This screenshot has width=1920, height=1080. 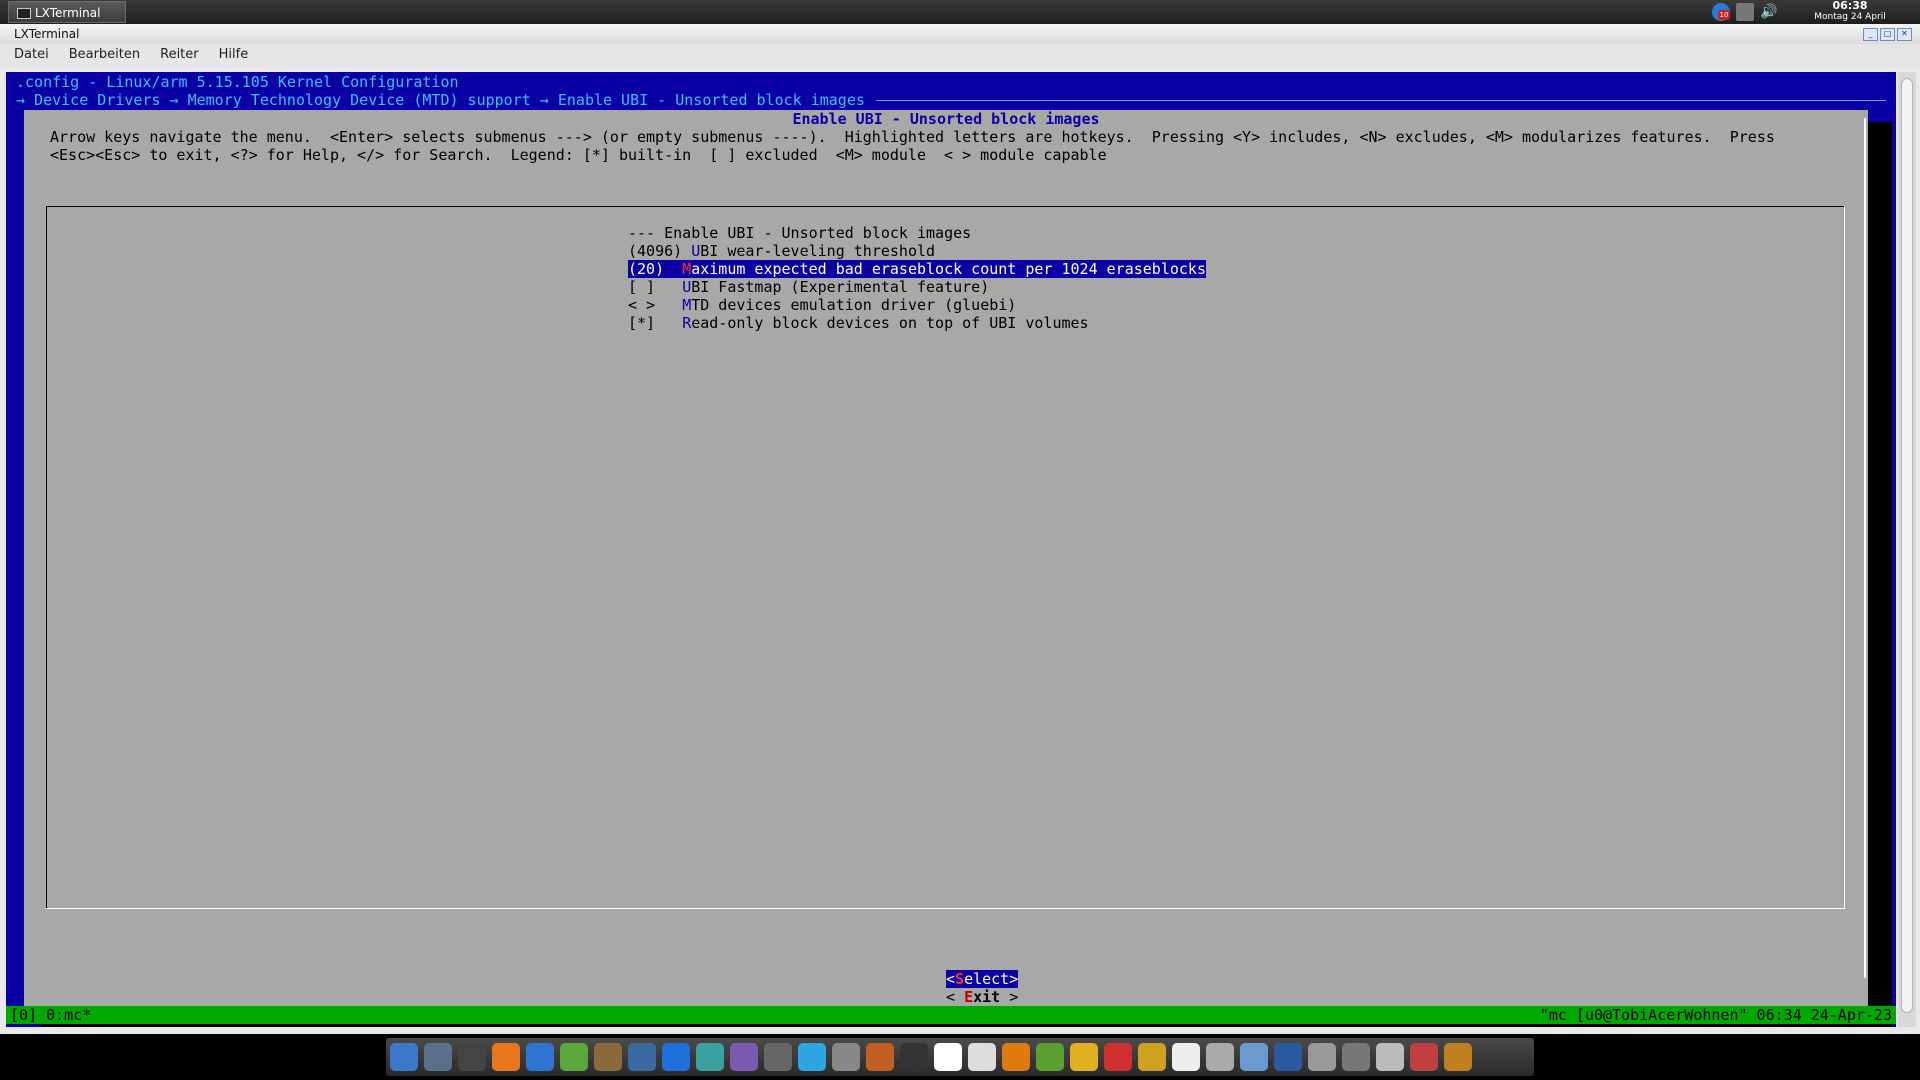 What do you see at coordinates (179, 55) in the screenshot?
I see `menu-reiter: Reiter` at bounding box center [179, 55].